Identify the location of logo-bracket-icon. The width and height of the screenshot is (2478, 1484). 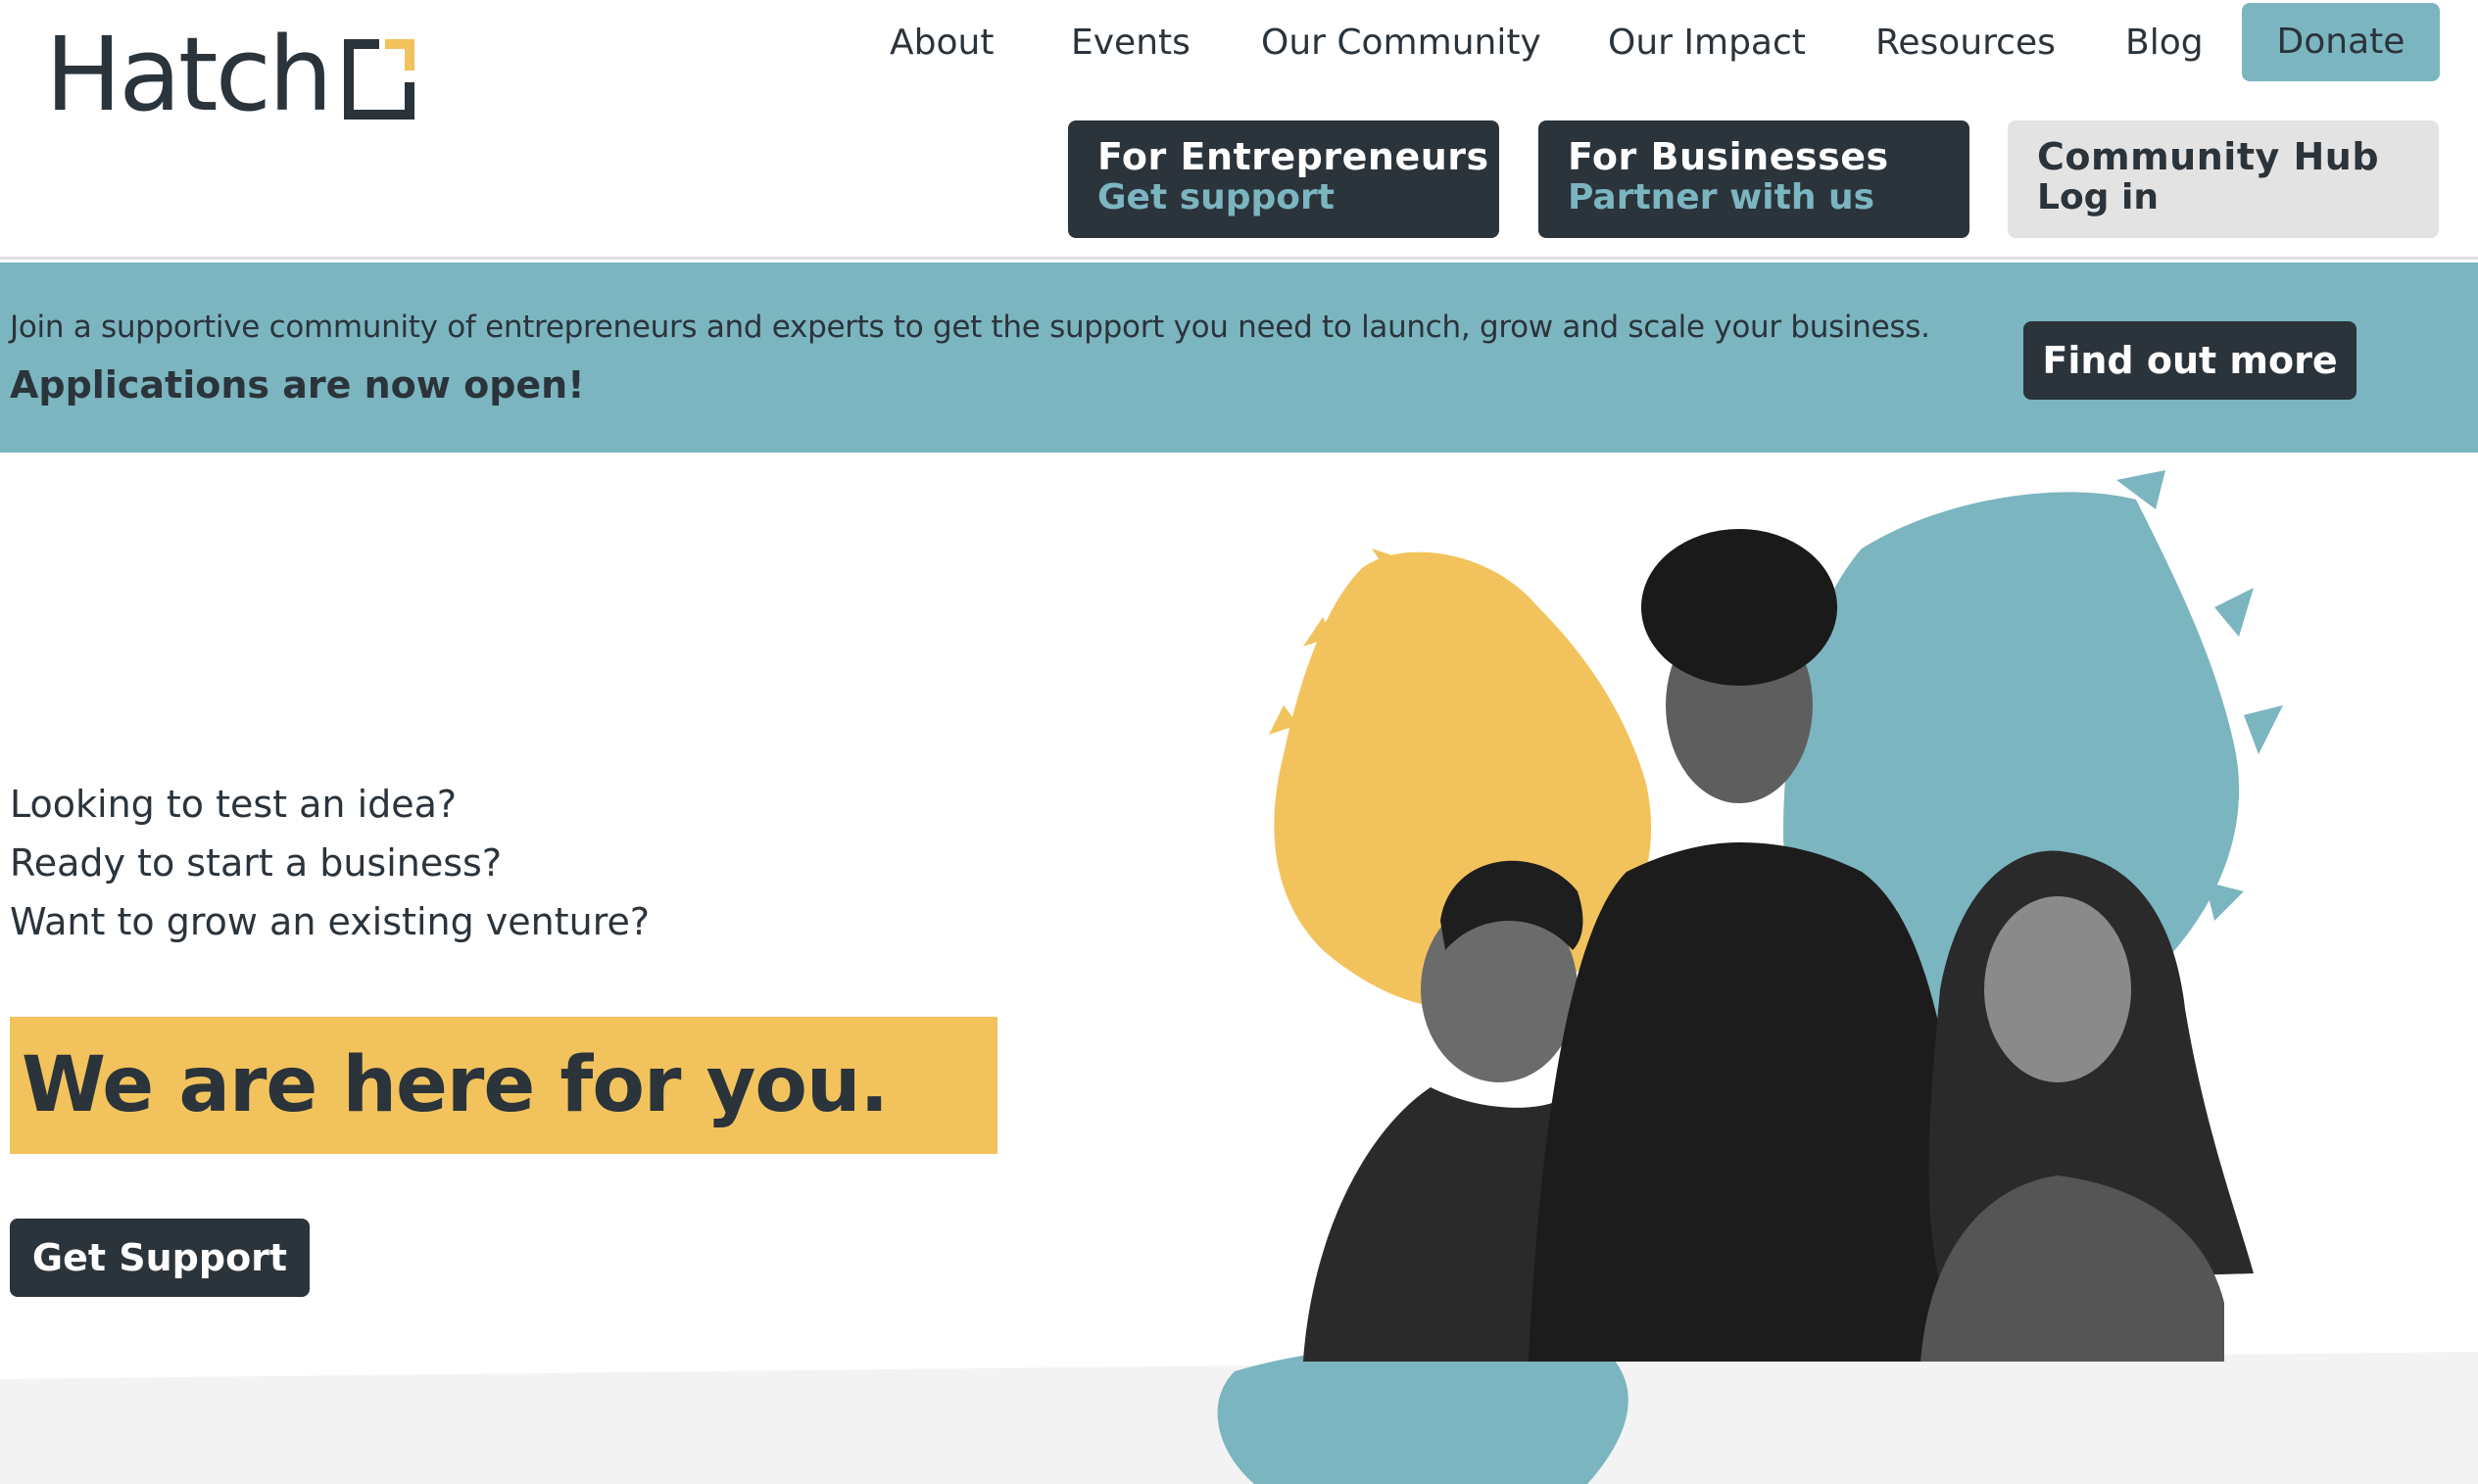
(378, 79).